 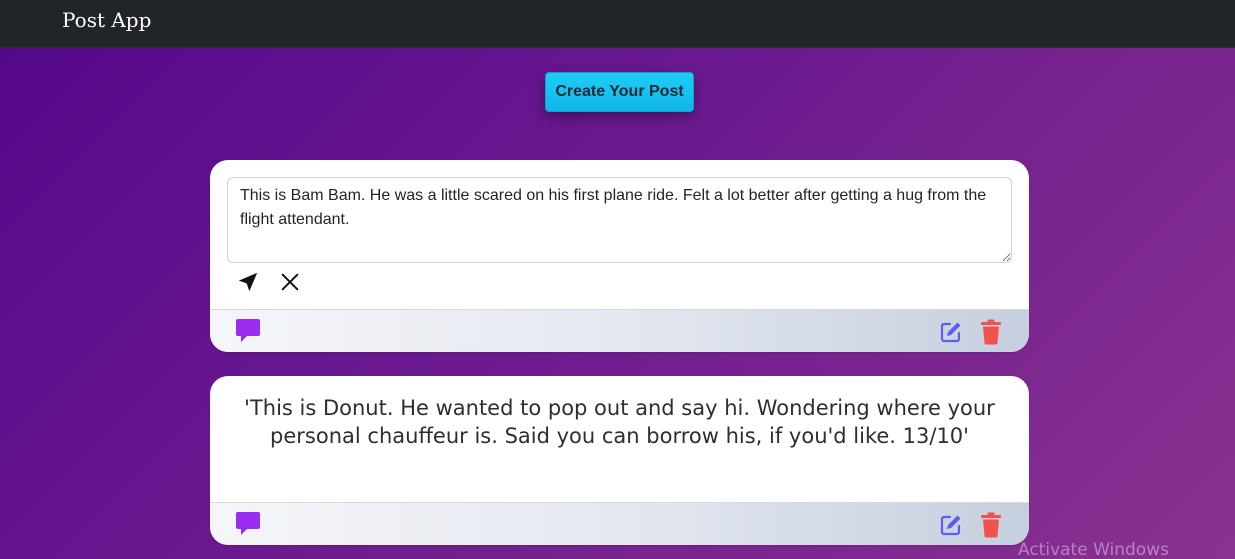 What do you see at coordinates (248, 282) in the screenshot?
I see `send-icon` at bounding box center [248, 282].